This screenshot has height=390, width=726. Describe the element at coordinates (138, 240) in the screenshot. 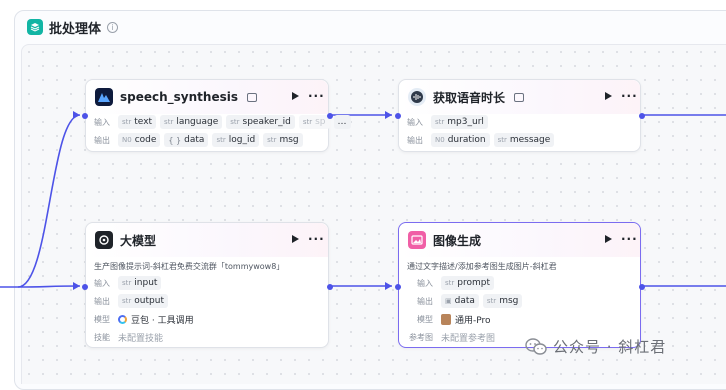

I see `node-title: 大模型` at that location.